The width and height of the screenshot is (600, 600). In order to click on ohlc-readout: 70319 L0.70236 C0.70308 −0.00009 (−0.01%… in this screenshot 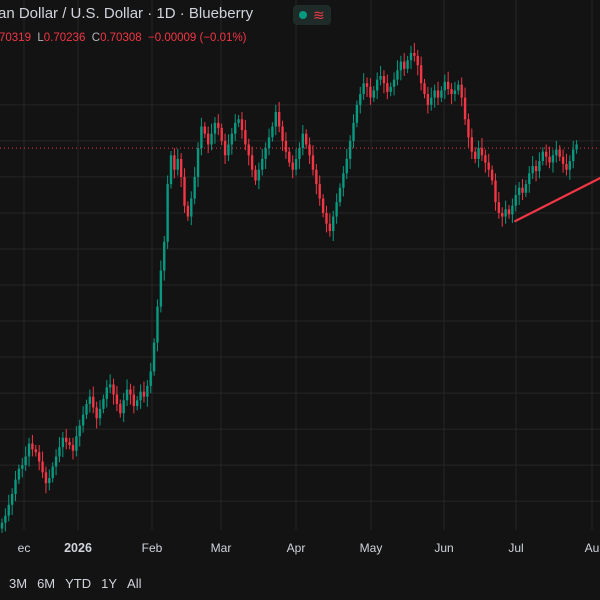, I will do `click(123, 38)`.